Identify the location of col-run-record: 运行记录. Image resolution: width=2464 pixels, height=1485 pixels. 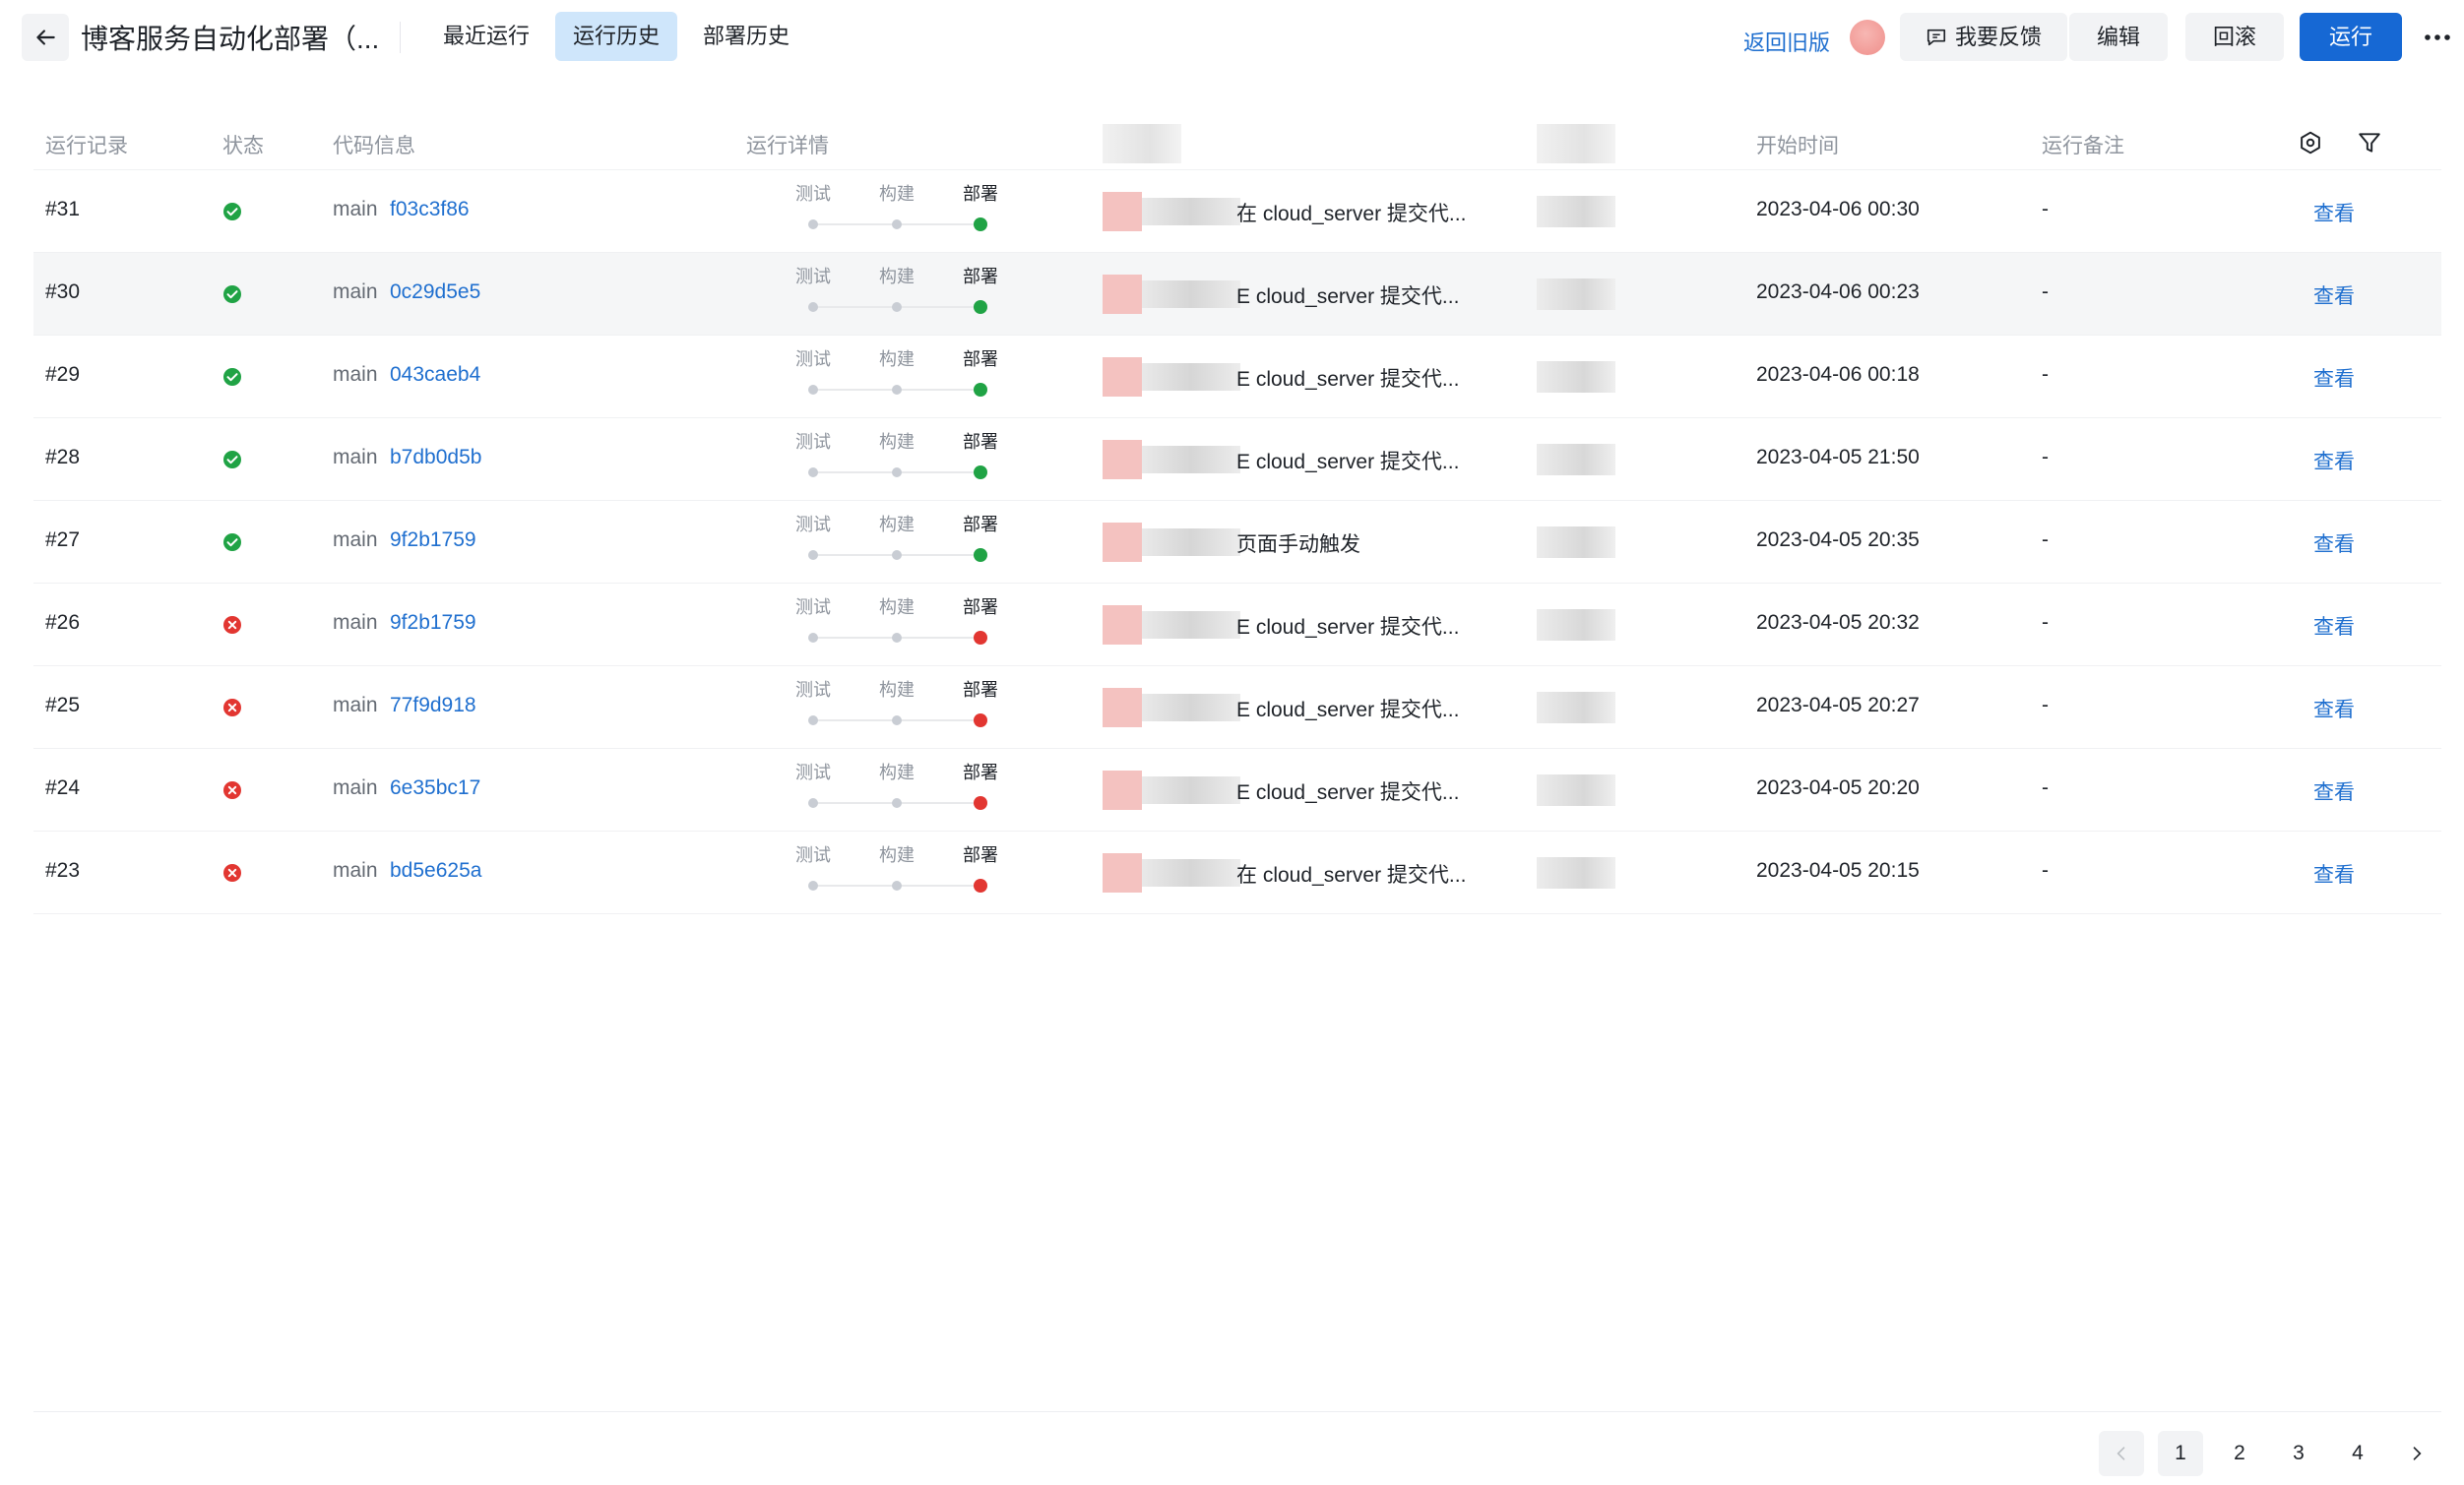
(86, 146).